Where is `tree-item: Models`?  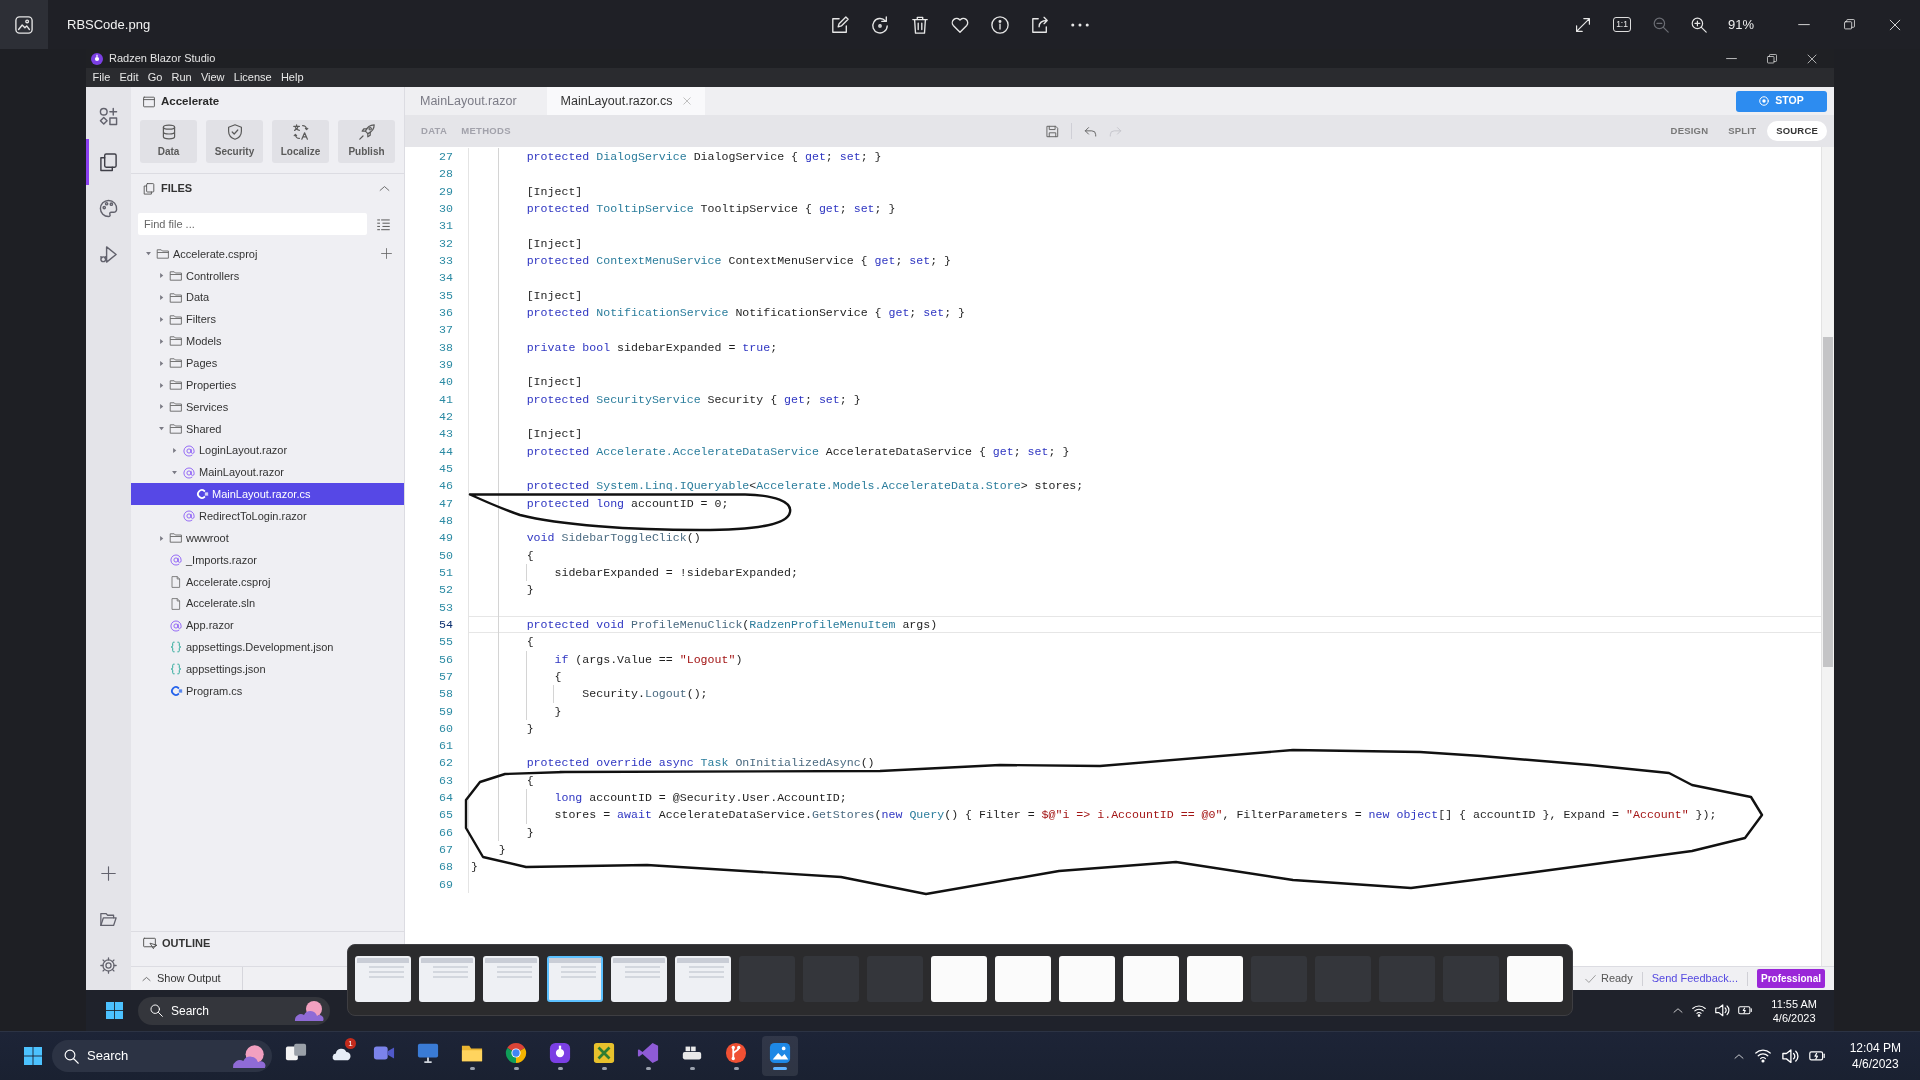
tree-item: Models is located at coordinates (267, 341).